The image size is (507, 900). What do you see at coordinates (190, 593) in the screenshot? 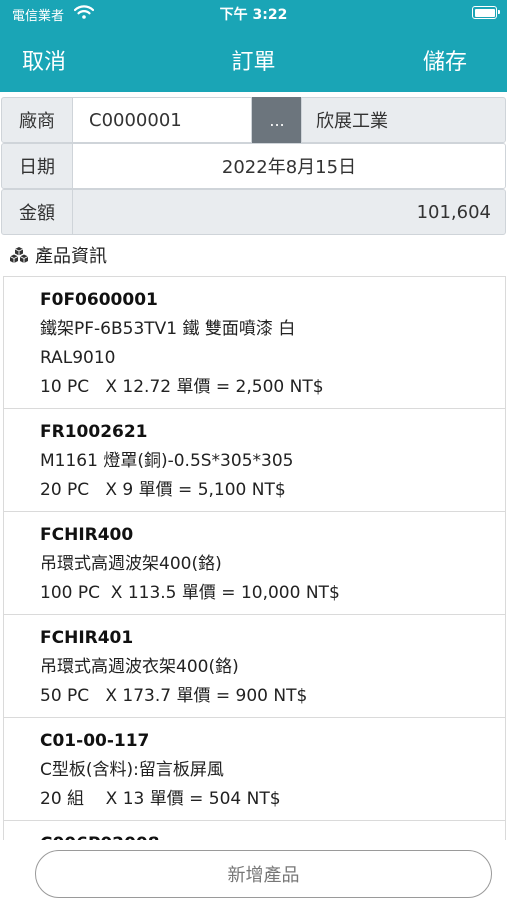
I see `product-detail-line: 100 PC X 113.5 單價 = 10,000 NT$` at bounding box center [190, 593].